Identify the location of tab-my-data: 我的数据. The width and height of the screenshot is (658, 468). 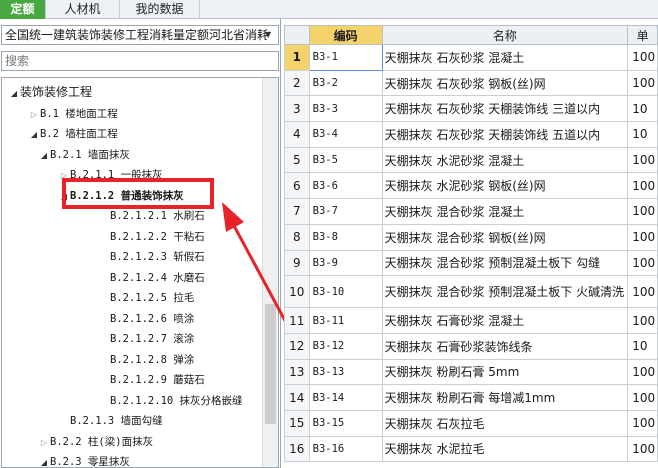
(160, 9).